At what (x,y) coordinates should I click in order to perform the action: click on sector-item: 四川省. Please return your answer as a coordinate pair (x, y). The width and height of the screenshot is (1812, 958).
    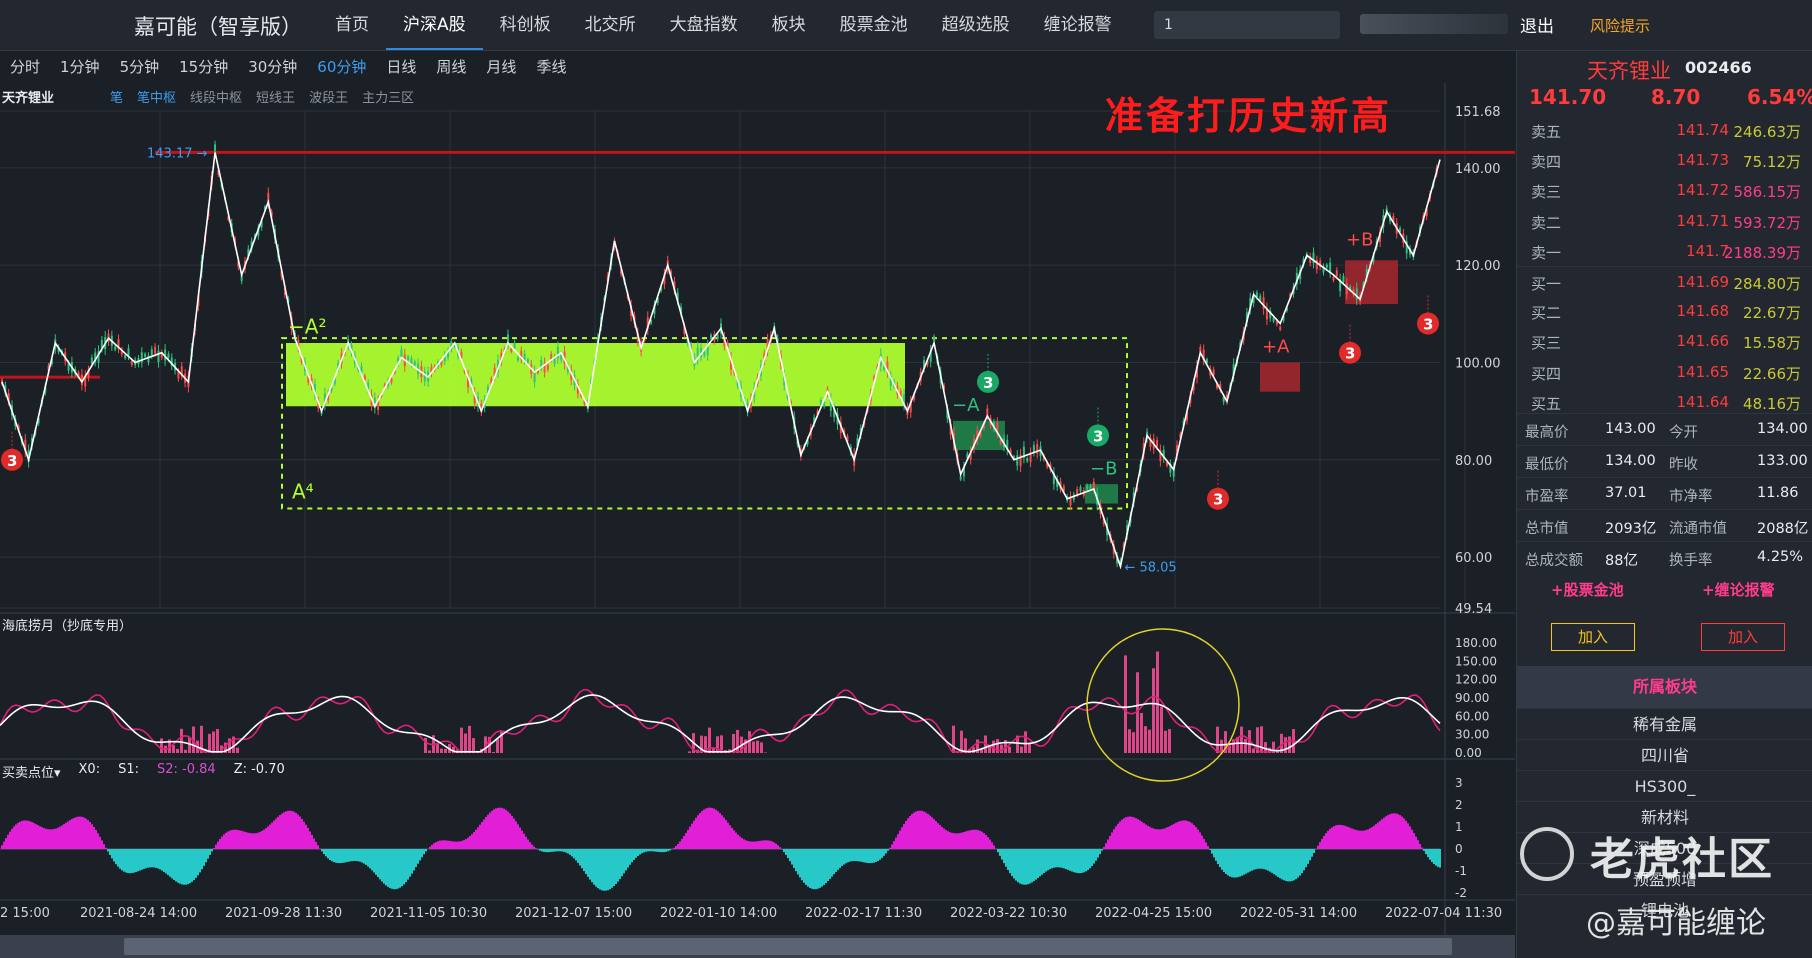
    Looking at the image, I should click on (1664, 755).